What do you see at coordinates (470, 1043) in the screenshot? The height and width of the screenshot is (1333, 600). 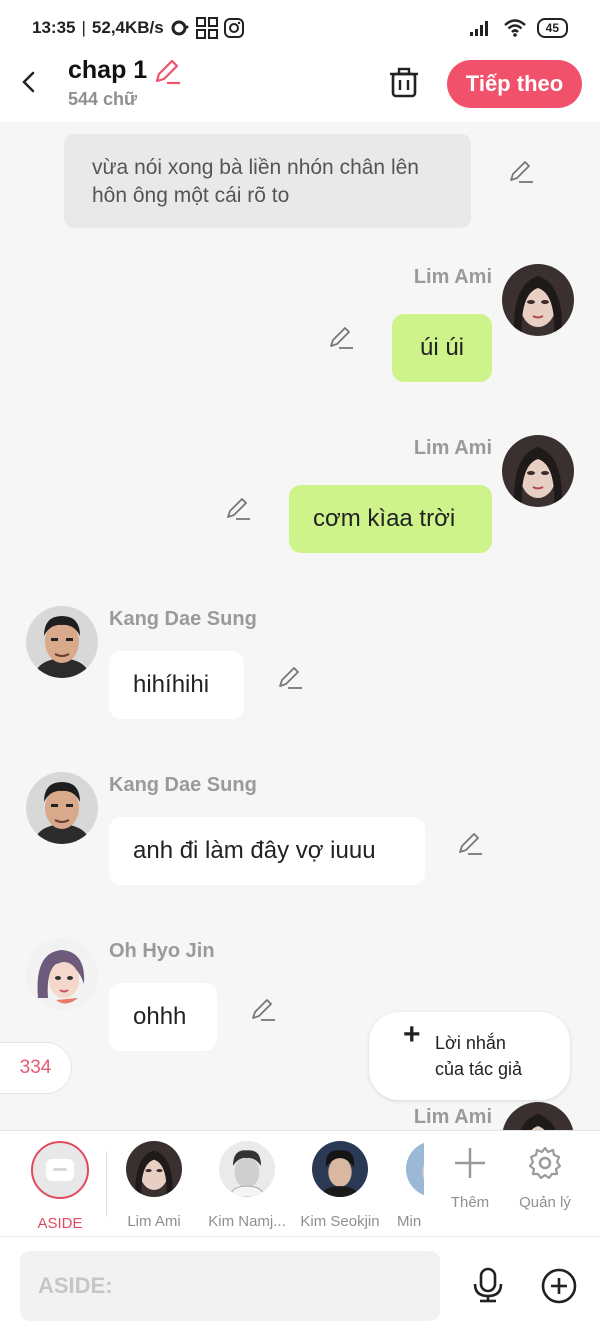 I see `author-note-line1: Lời nhắn` at bounding box center [470, 1043].